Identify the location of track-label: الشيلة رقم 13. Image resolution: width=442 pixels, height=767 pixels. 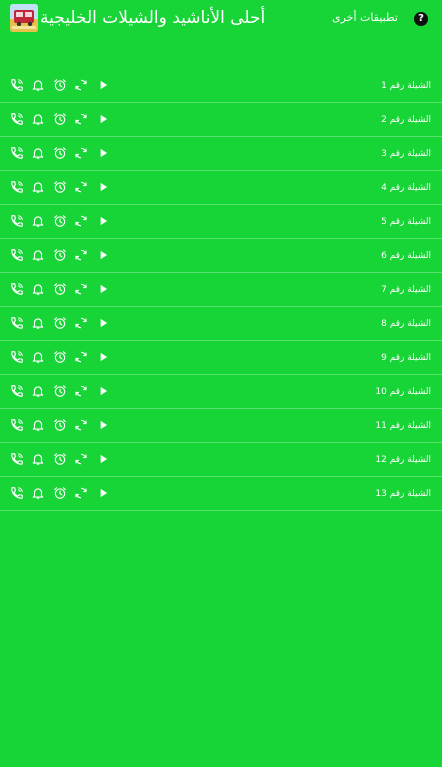
(403, 494).